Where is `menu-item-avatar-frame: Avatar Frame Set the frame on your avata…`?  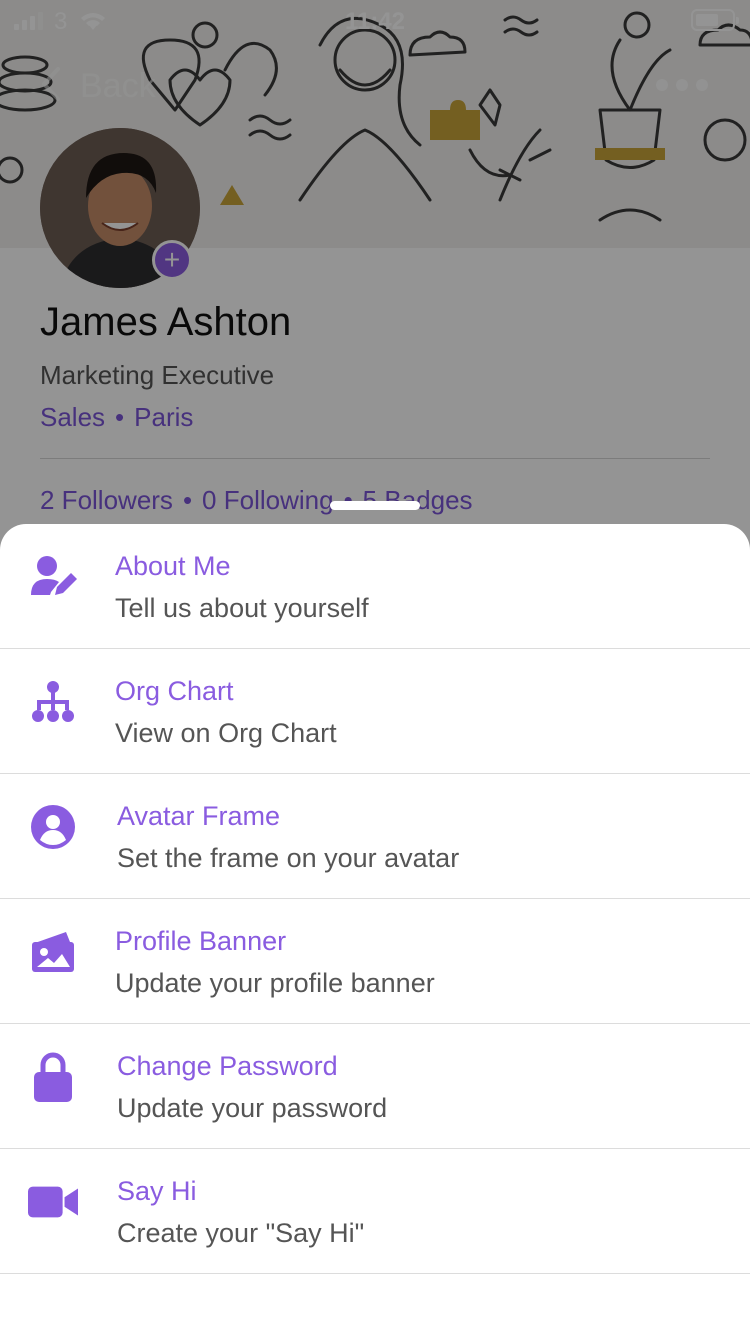
menu-item-avatar-frame: Avatar Frame Set the frame on your avata… is located at coordinates (375, 836).